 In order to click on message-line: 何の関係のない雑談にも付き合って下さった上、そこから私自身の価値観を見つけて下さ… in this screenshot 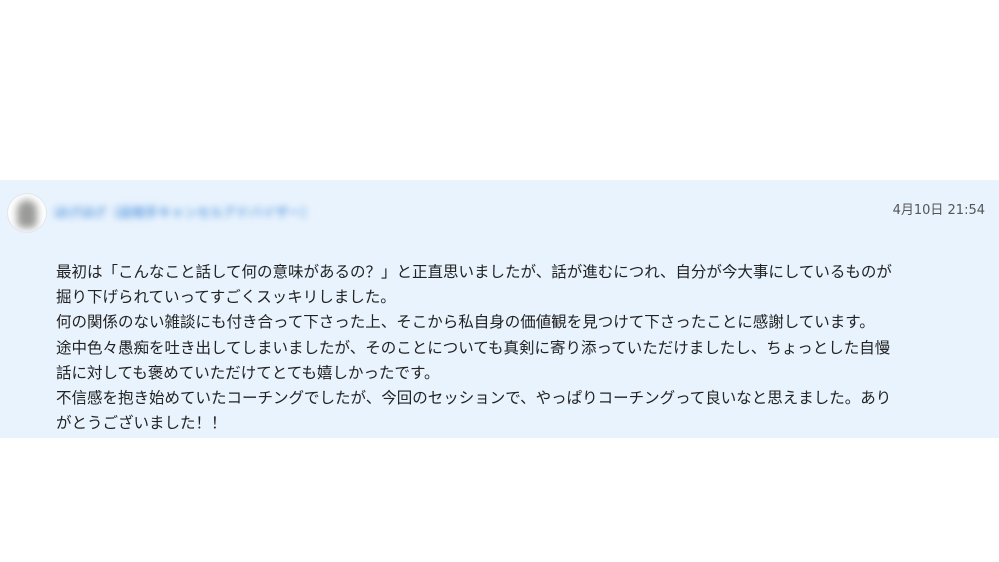, I will do `click(465, 322)`.